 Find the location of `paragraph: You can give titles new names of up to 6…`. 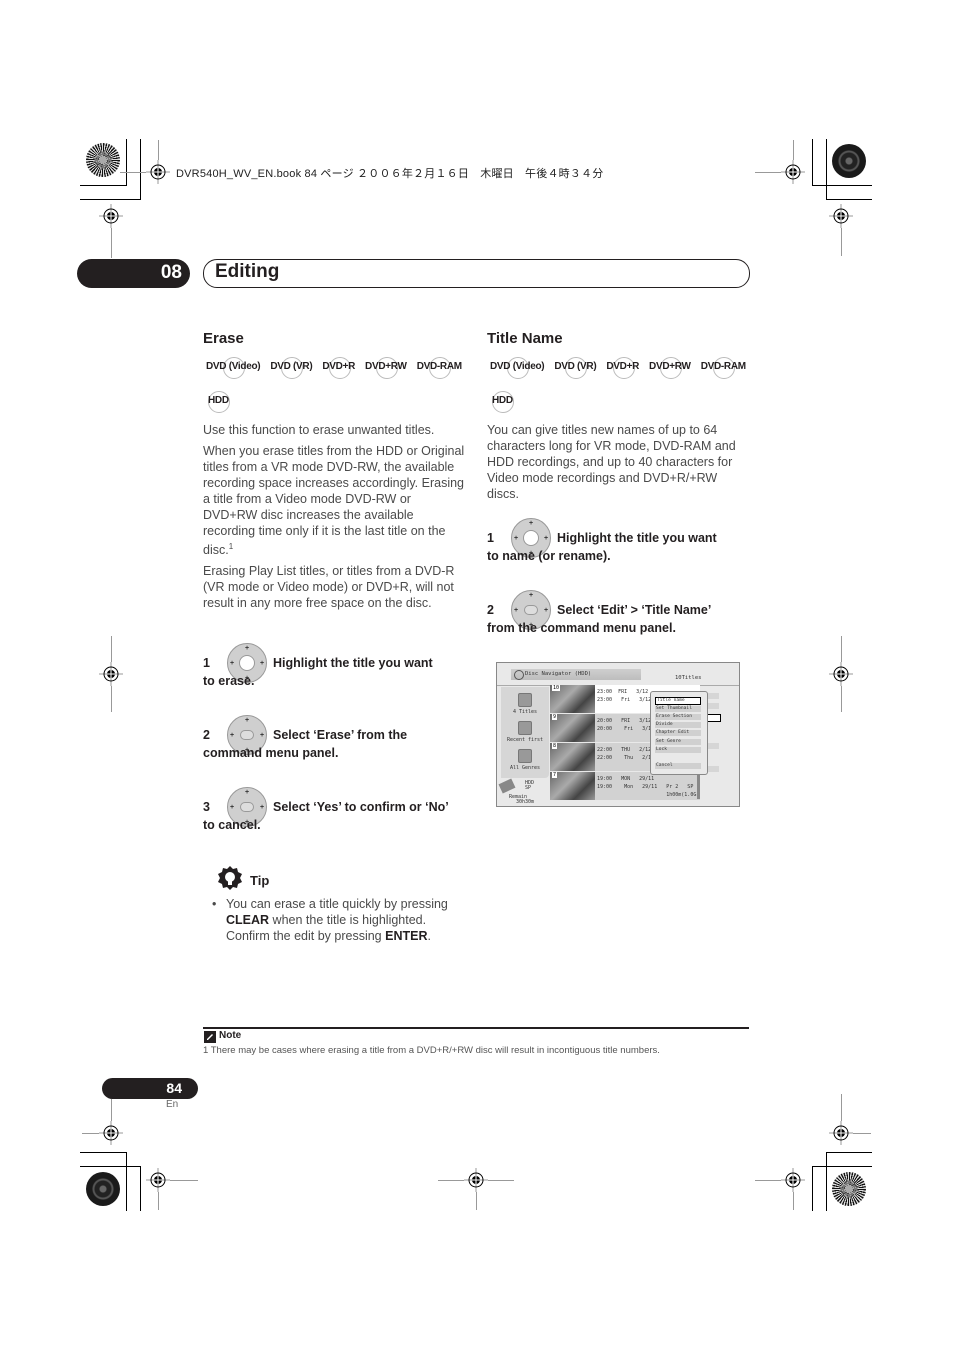

paragraph: You can give titles new names of up to 6… is located at coordinates (611, 462).